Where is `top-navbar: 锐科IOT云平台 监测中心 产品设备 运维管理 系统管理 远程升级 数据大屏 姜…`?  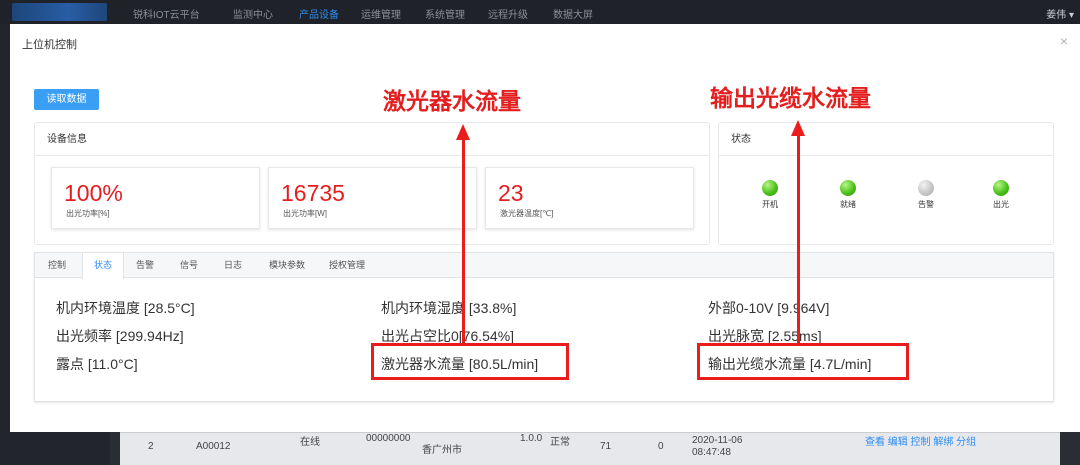 top-navbar: 锐科IOT云平台 监测中心 产品设备 运维管理 系统管理 远程升级 数据大屏 姜… is located at coordinates (540, 12).